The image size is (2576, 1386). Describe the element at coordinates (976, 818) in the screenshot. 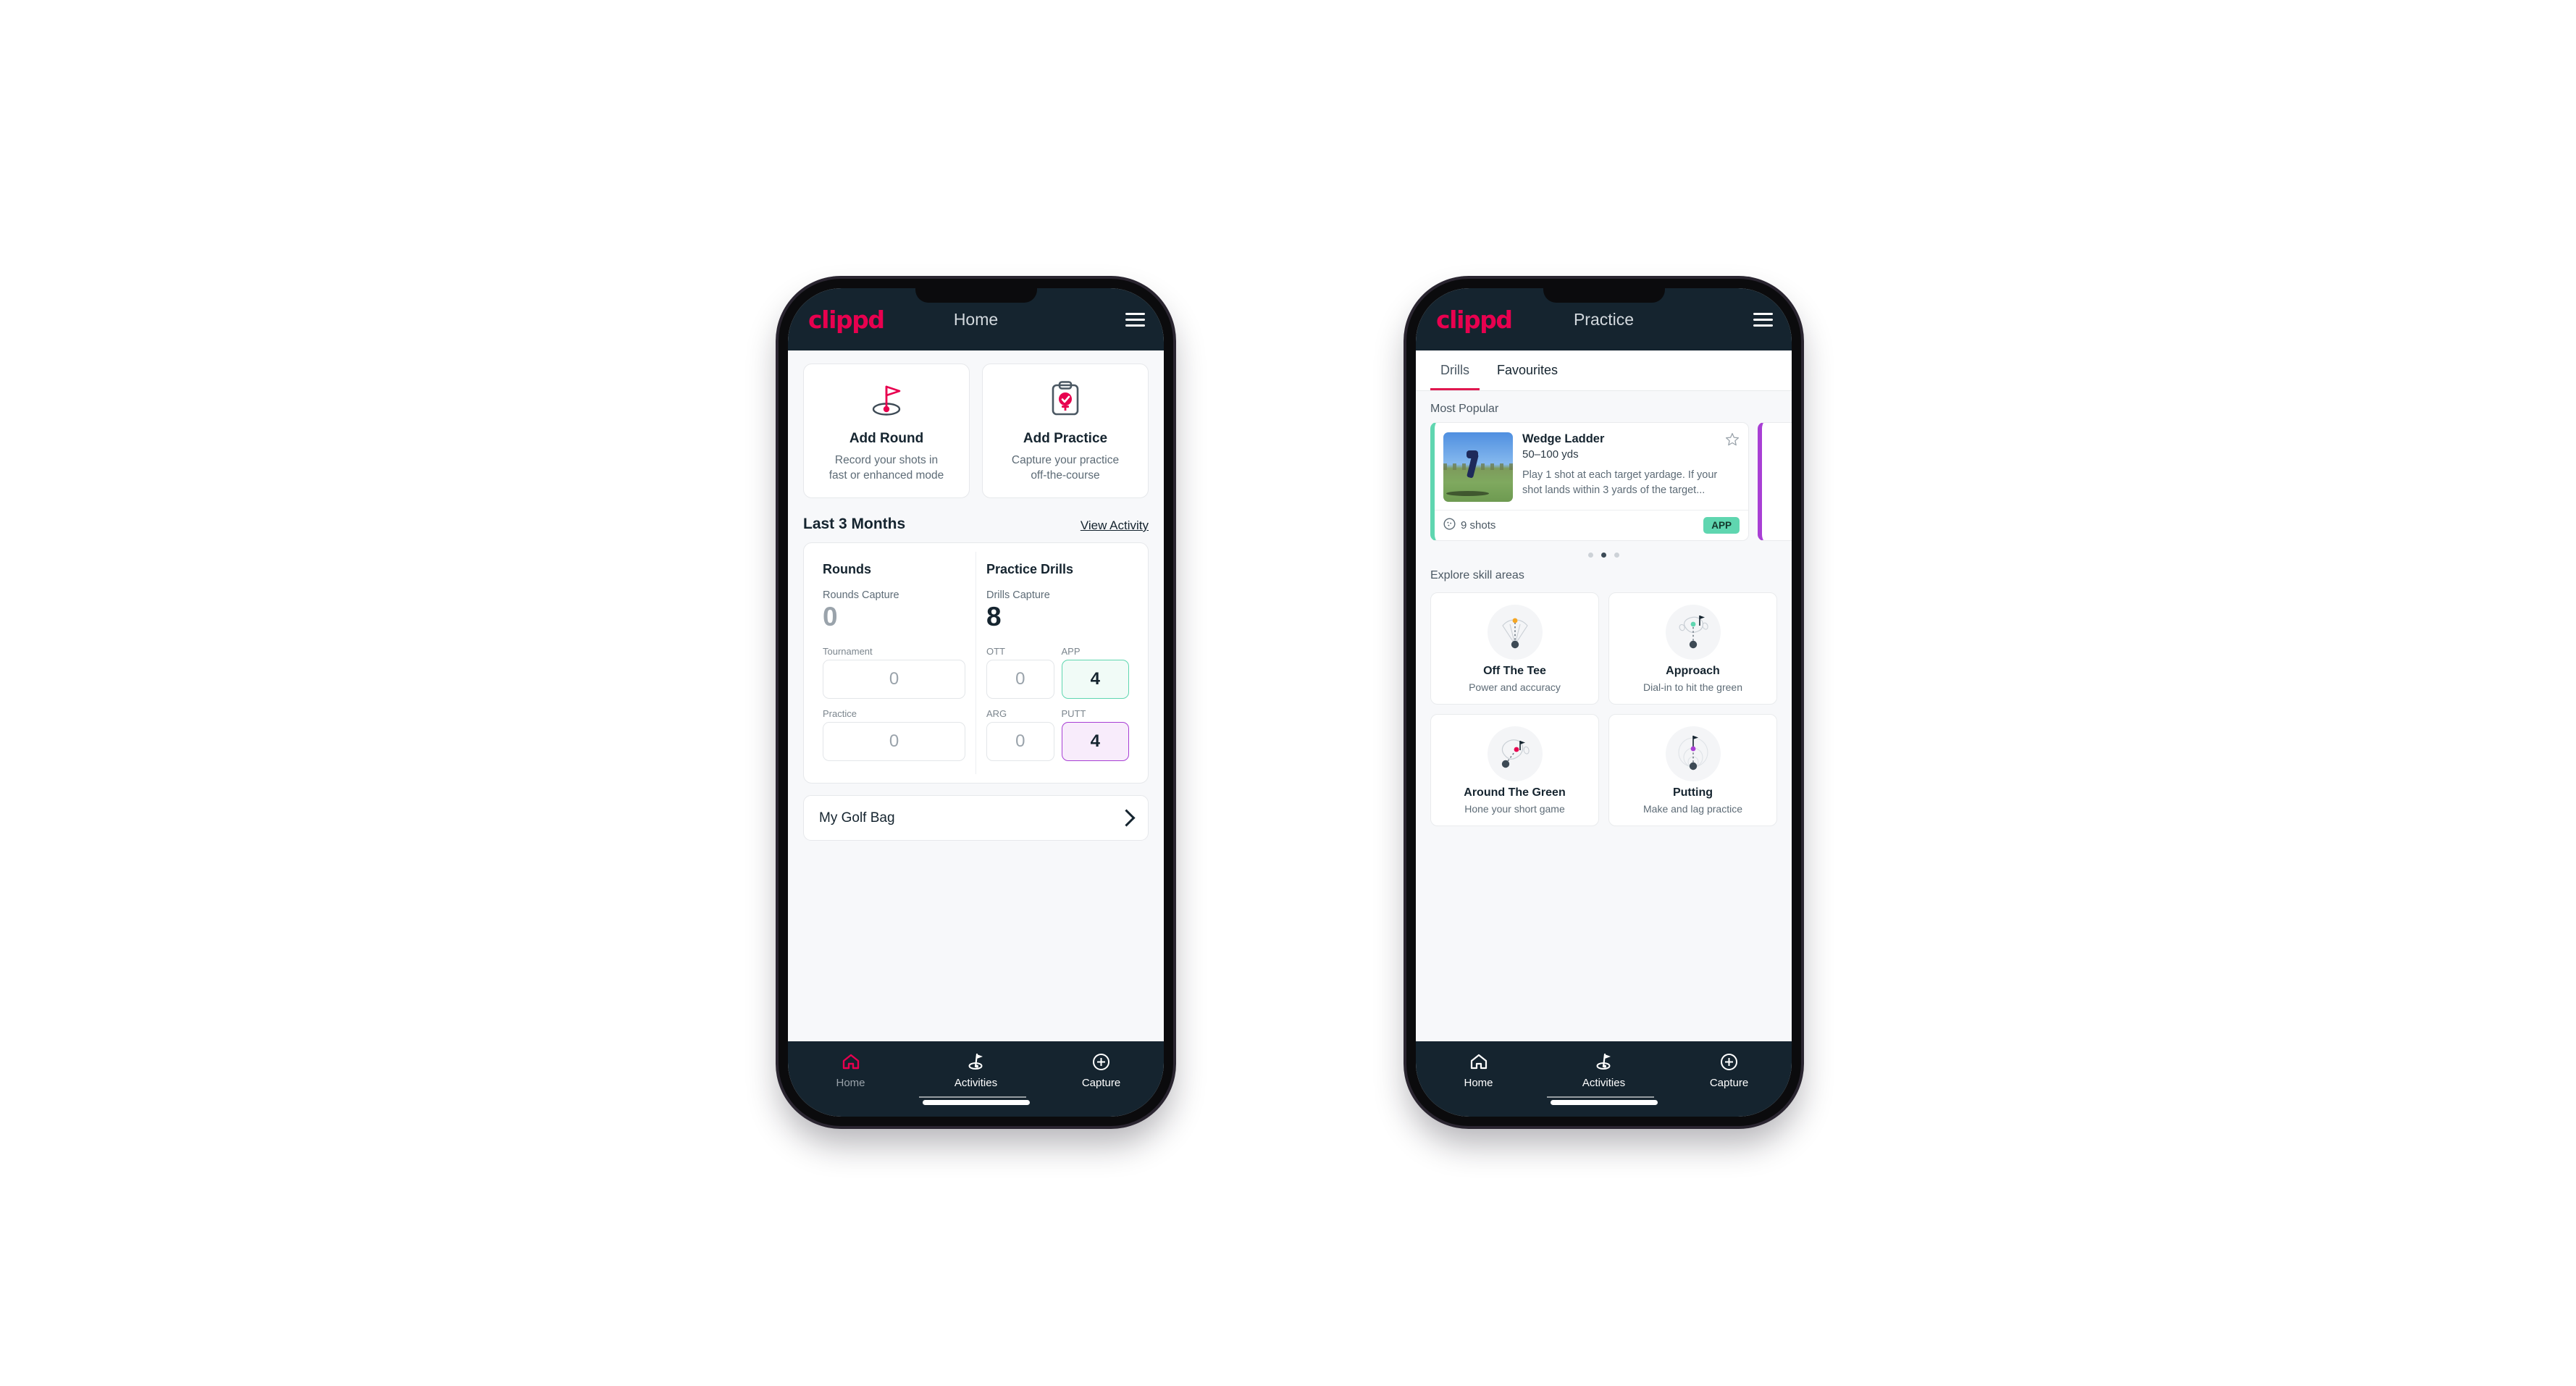

I see `my-golf-bag-row: My Golf Bag` at that location.